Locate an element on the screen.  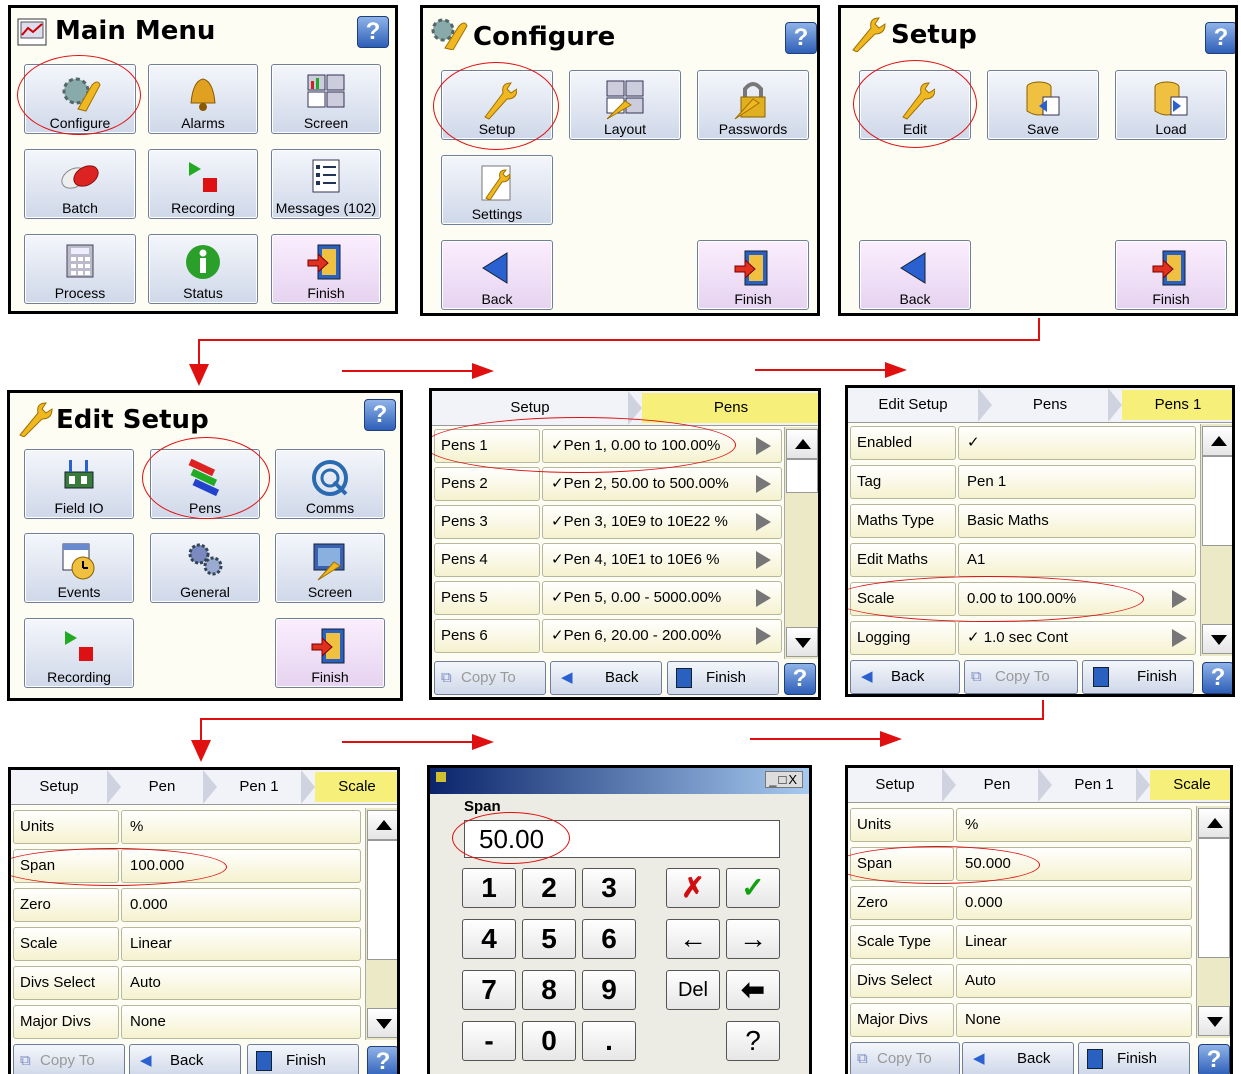
row-value: ✓Pen 2, 50.00 to 500.00% is located at coordinates (662, 484).